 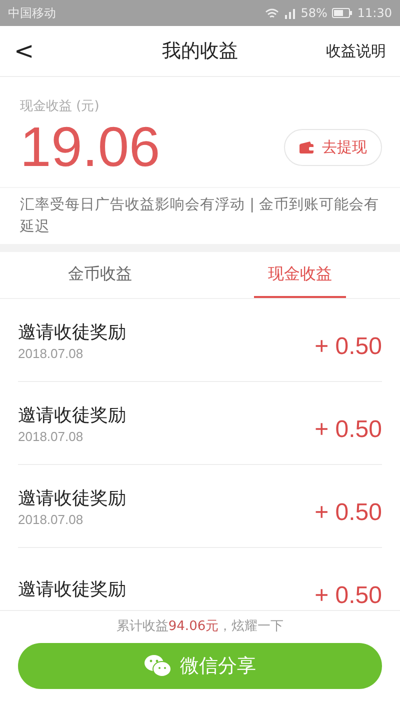 What do you see at coordinates (60, 106) in the screenshot?
I see `balance-label: 现金收益 (元)` at bounding box center [60, 106].